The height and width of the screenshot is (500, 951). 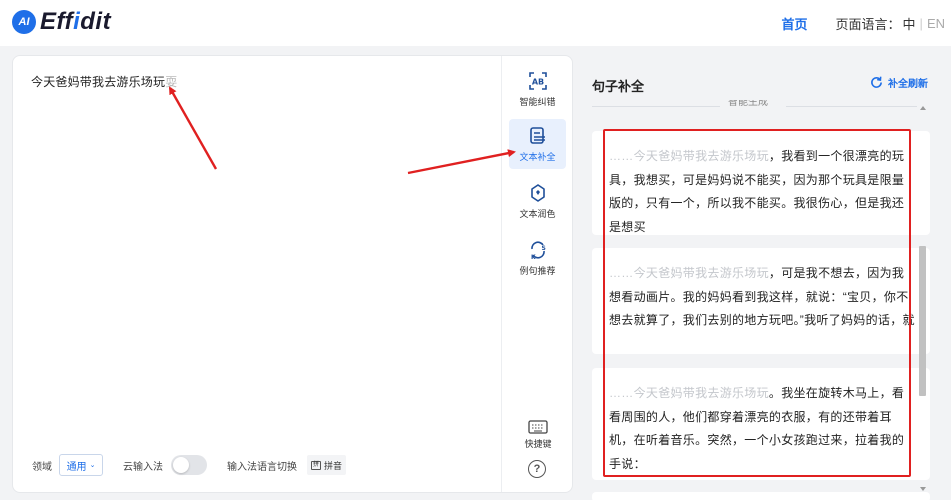 What do you see at coordinates (936, 23) in the screenshot?
I see `lang-en-option: EN` at bounding box center [936, 23].